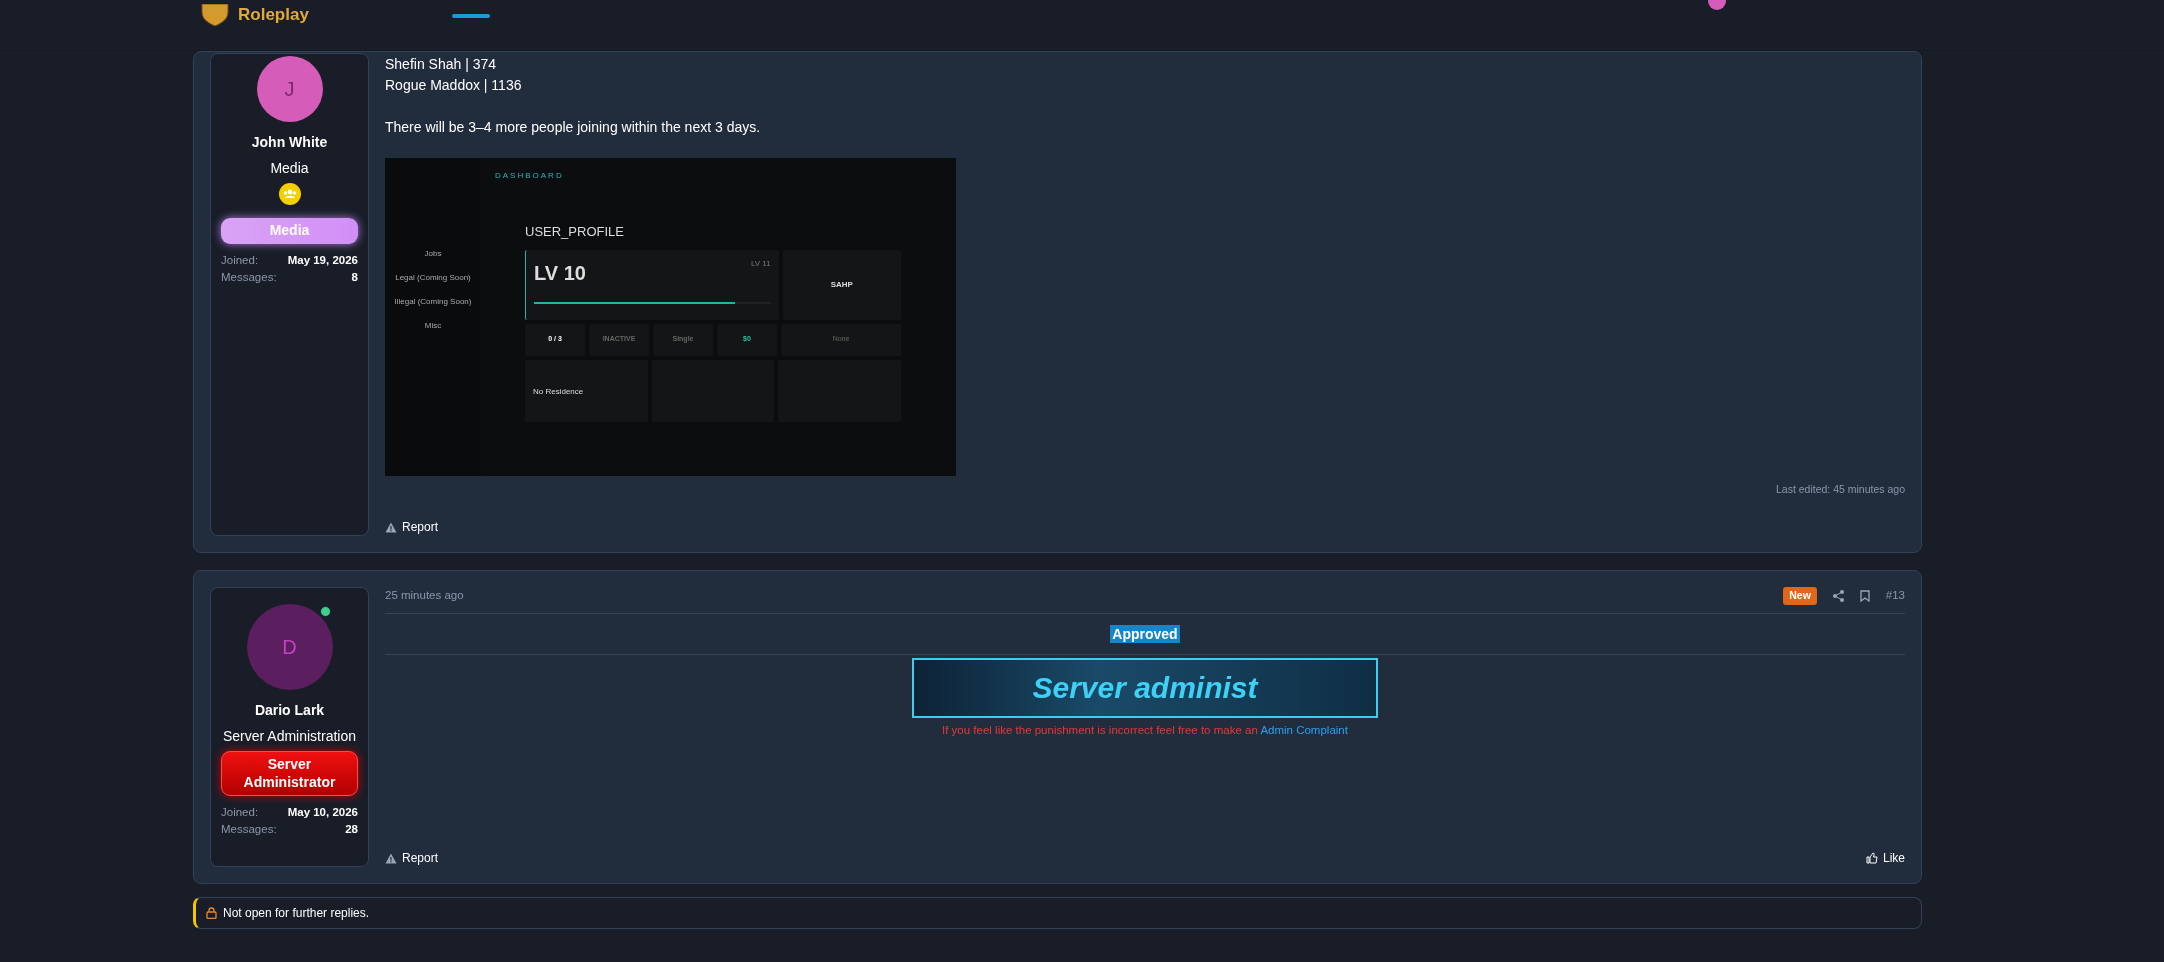  Describe the element at coordinates (322, 813) in the screenshot. I see `joined-date: May 10, 2026` at that location.